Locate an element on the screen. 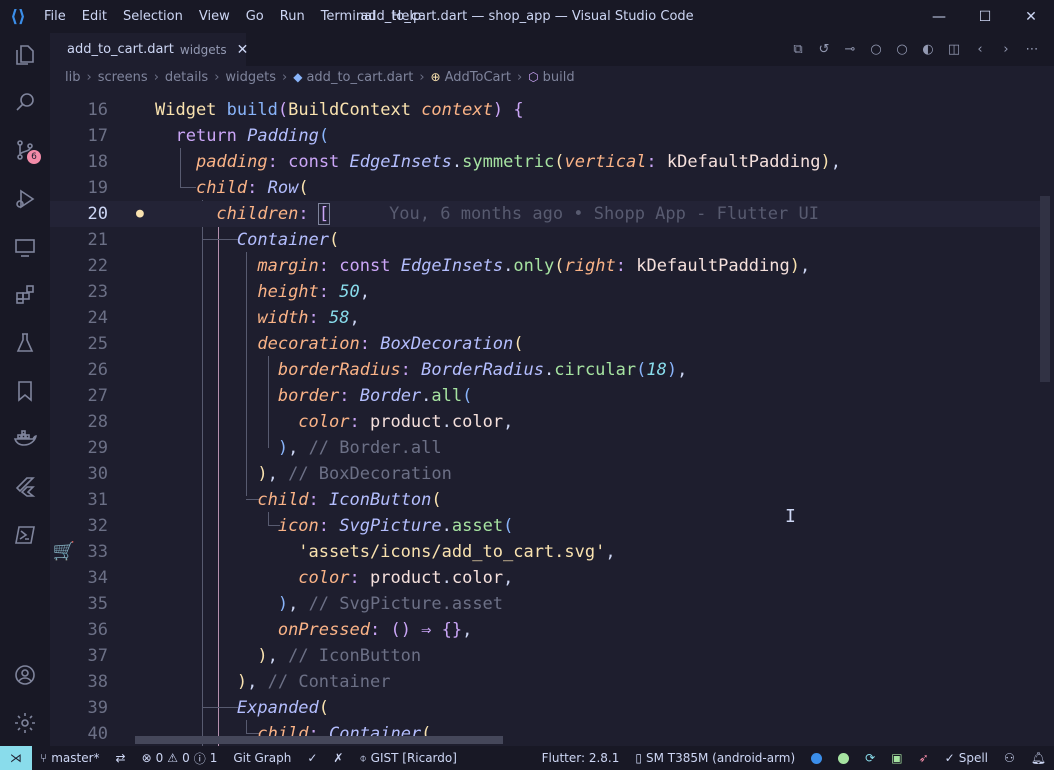  cross-icon: ✗ is located at coordinates (338, 758).